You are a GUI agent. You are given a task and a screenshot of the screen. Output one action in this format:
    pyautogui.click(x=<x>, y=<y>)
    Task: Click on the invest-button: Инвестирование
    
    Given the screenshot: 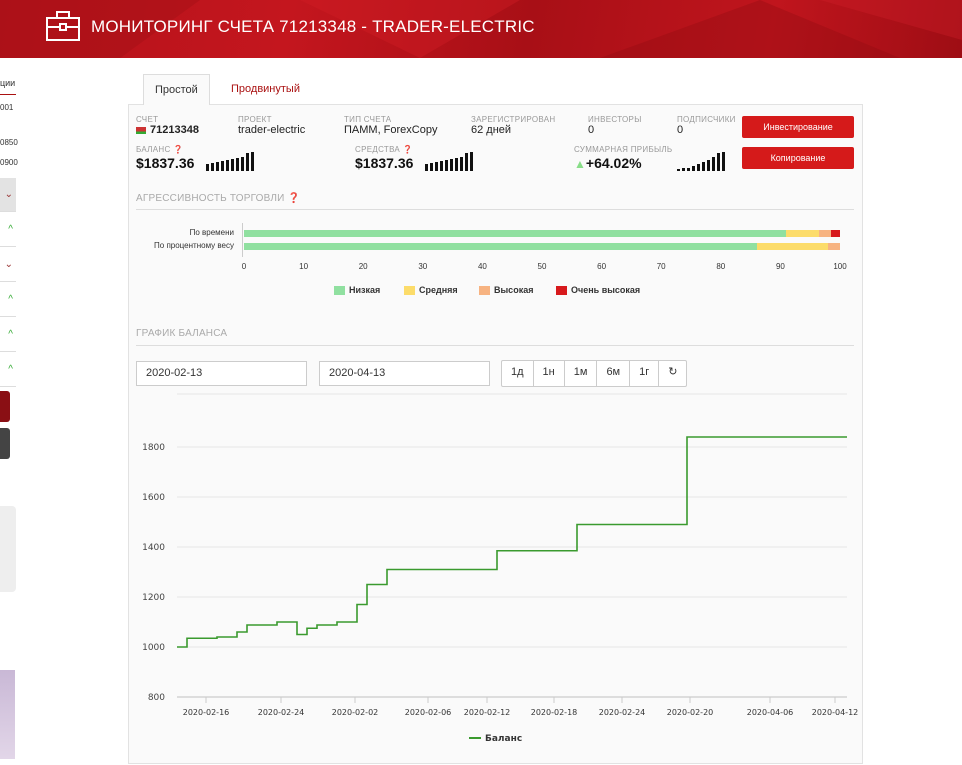 What is the action you would take?
    pyautogui.click(x=798, y=127)
    